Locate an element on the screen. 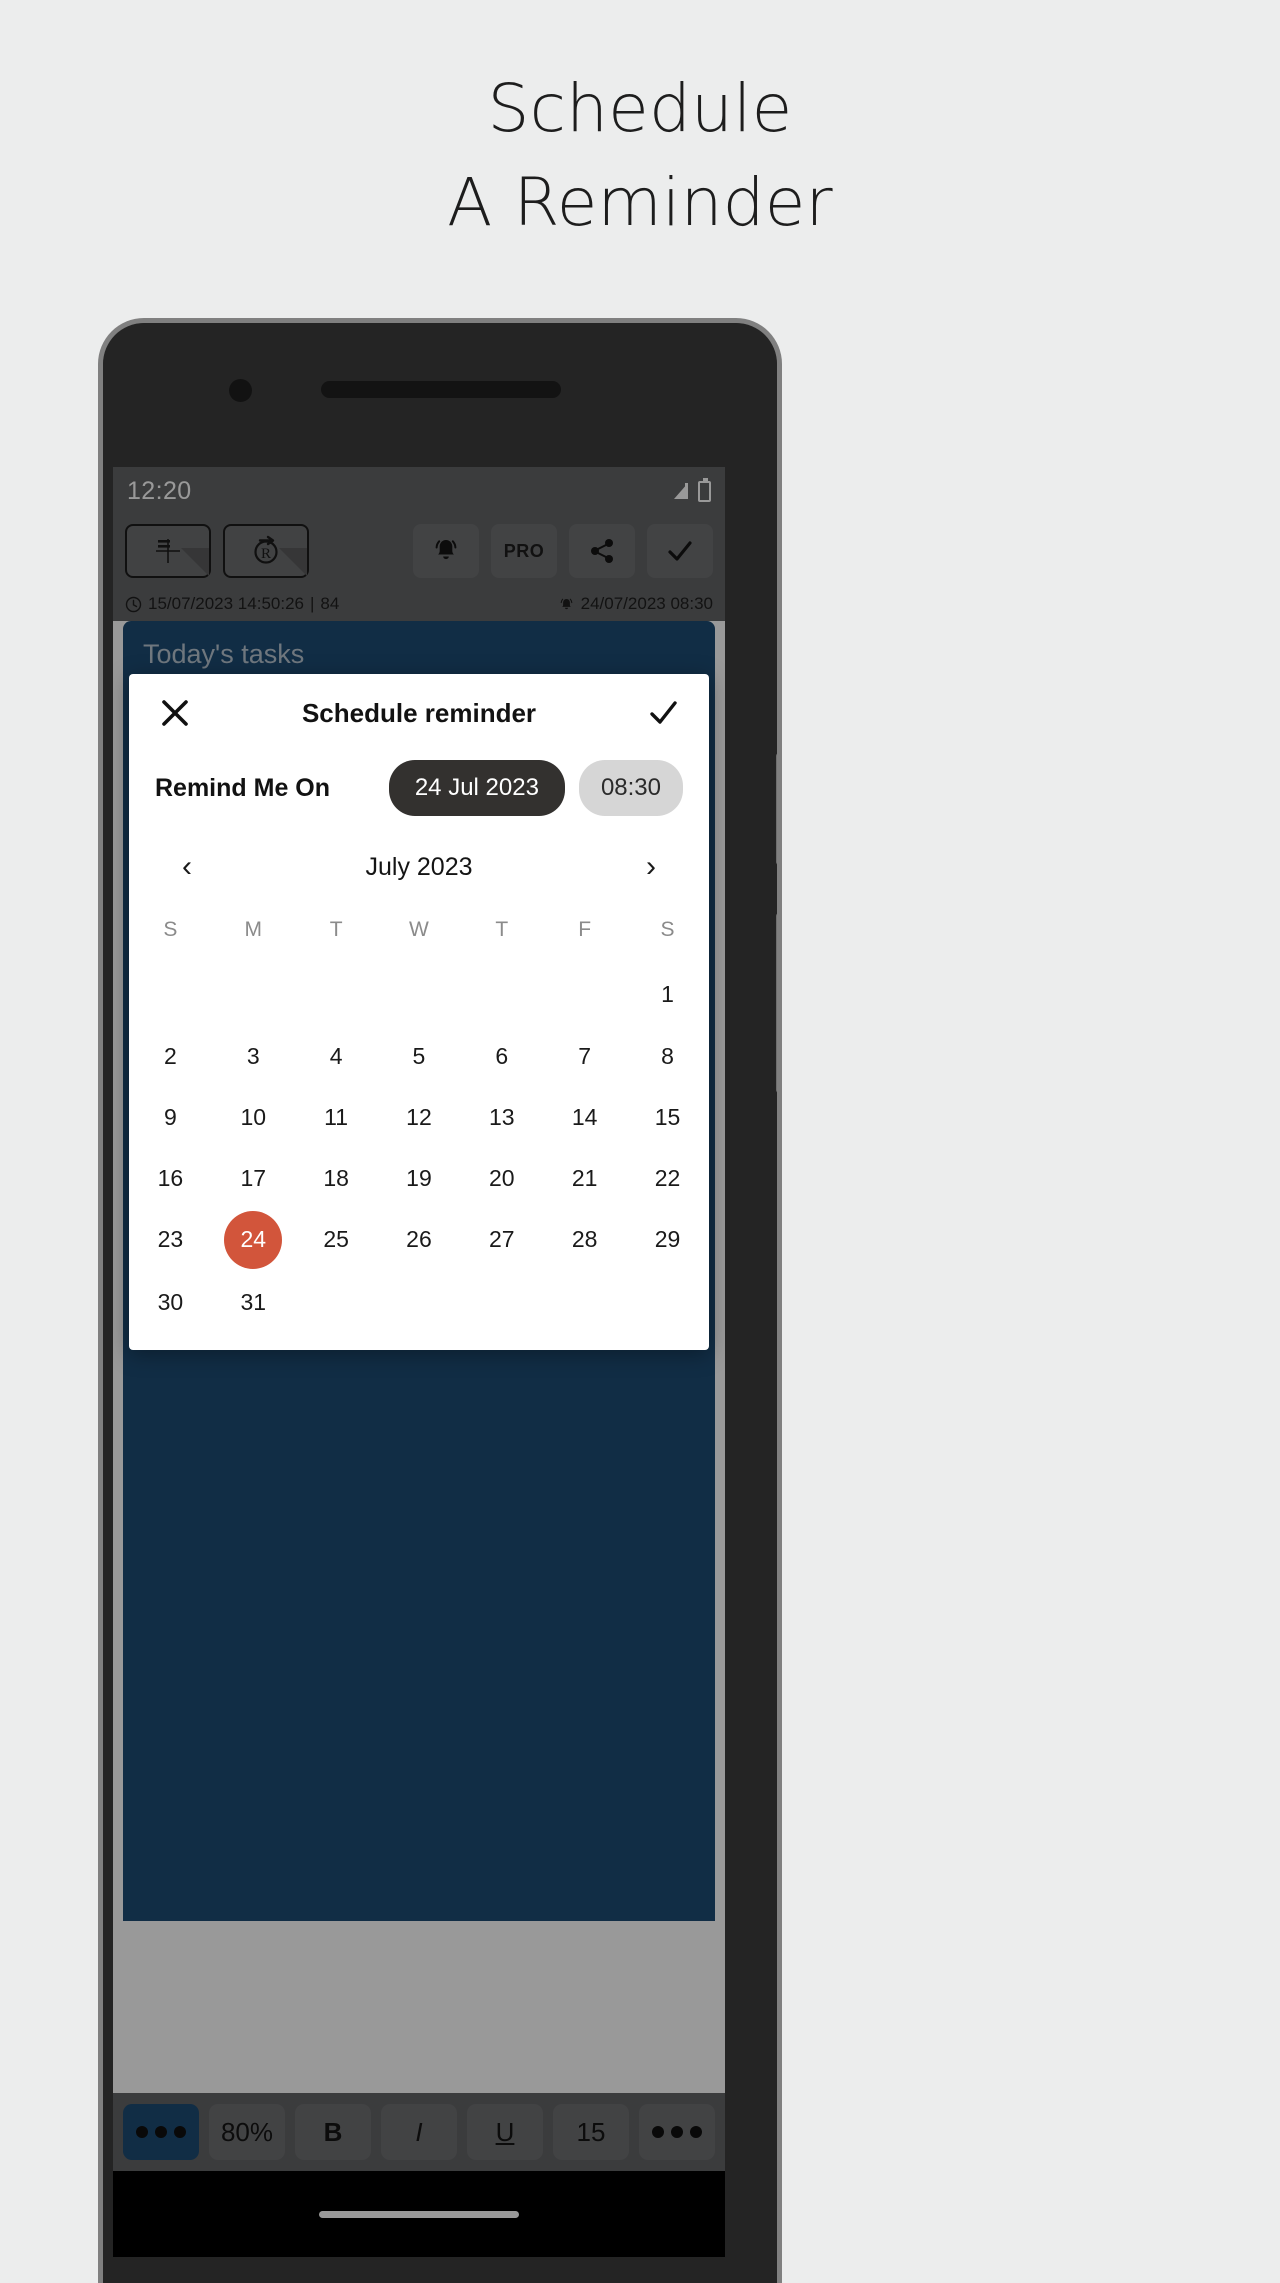  prev-month-button: ‹ is located at coordinates (187, 867).